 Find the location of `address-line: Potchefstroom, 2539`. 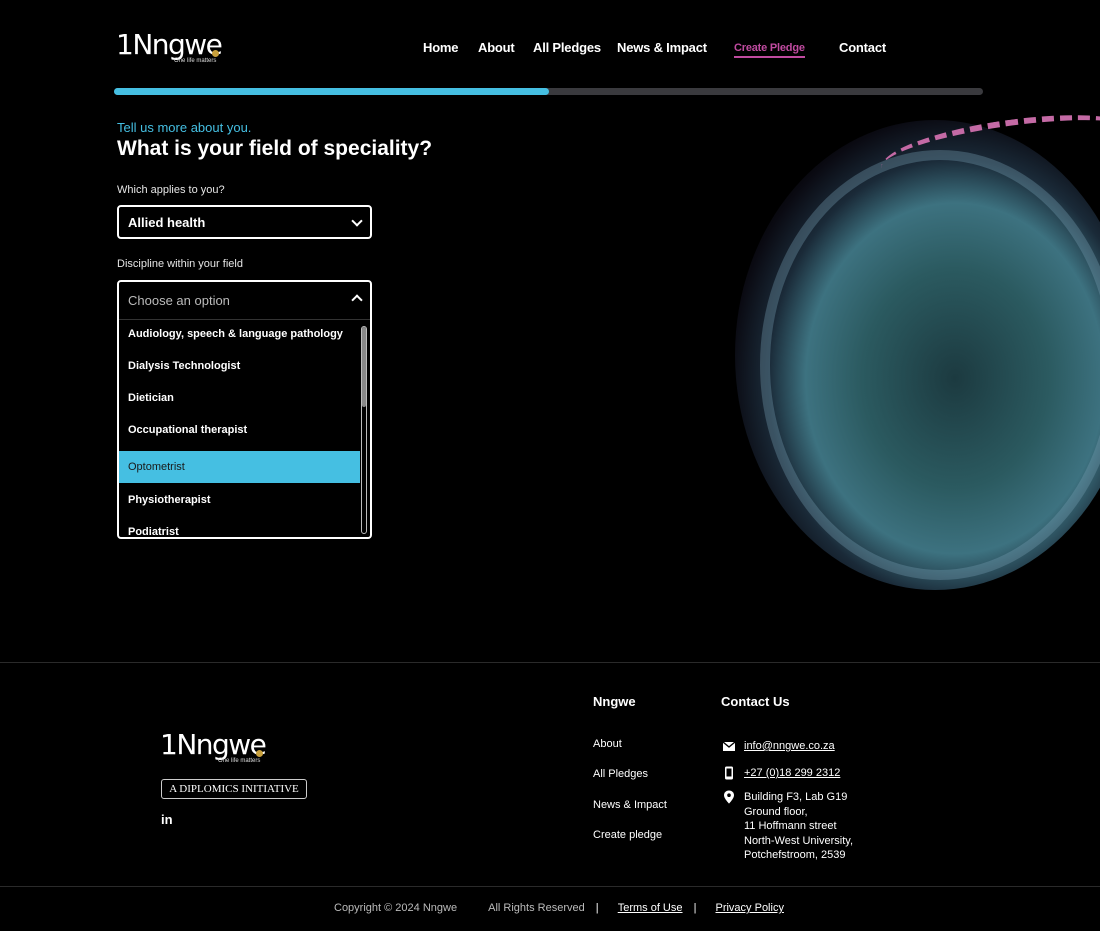

address-line: Potchefstroom, 2539 is located at coordinates (795, 855).